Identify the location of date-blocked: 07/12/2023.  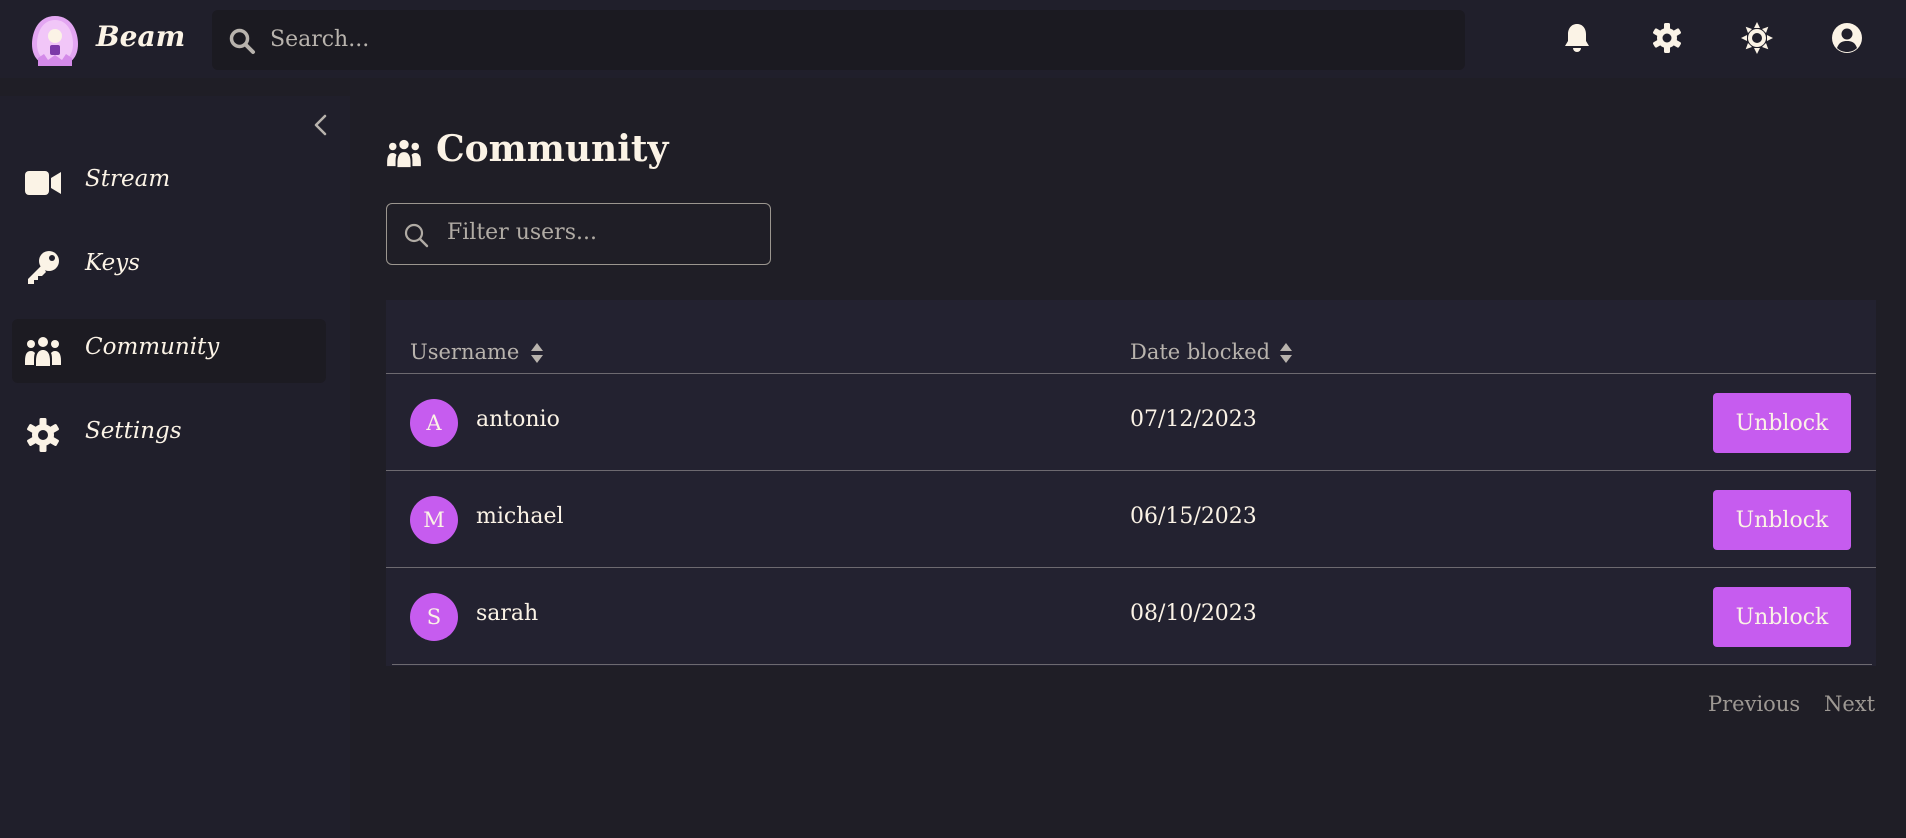
(1193, 419).